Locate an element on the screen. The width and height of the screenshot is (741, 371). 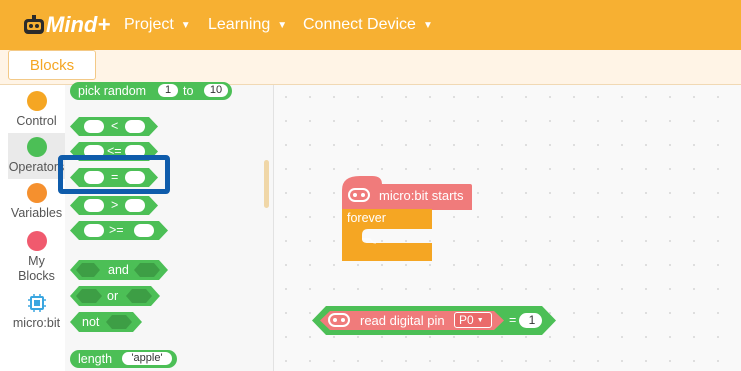
menu-project-label: Project is located at coordinates (149, 24).